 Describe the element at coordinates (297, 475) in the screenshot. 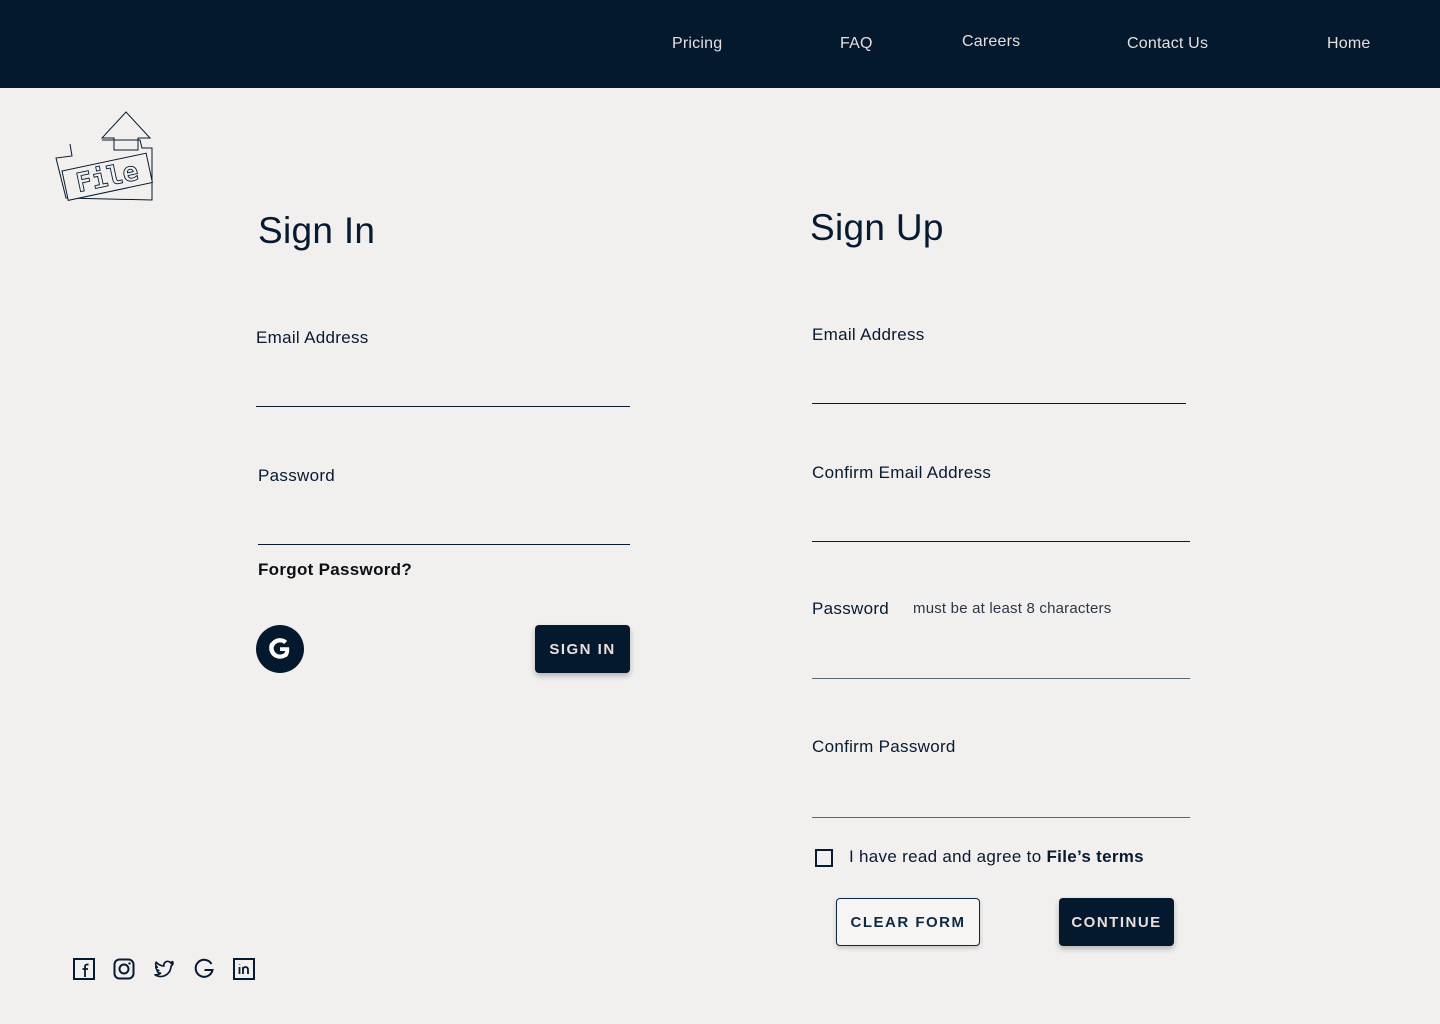

I see `sign-in-password-label: Password` at that location.